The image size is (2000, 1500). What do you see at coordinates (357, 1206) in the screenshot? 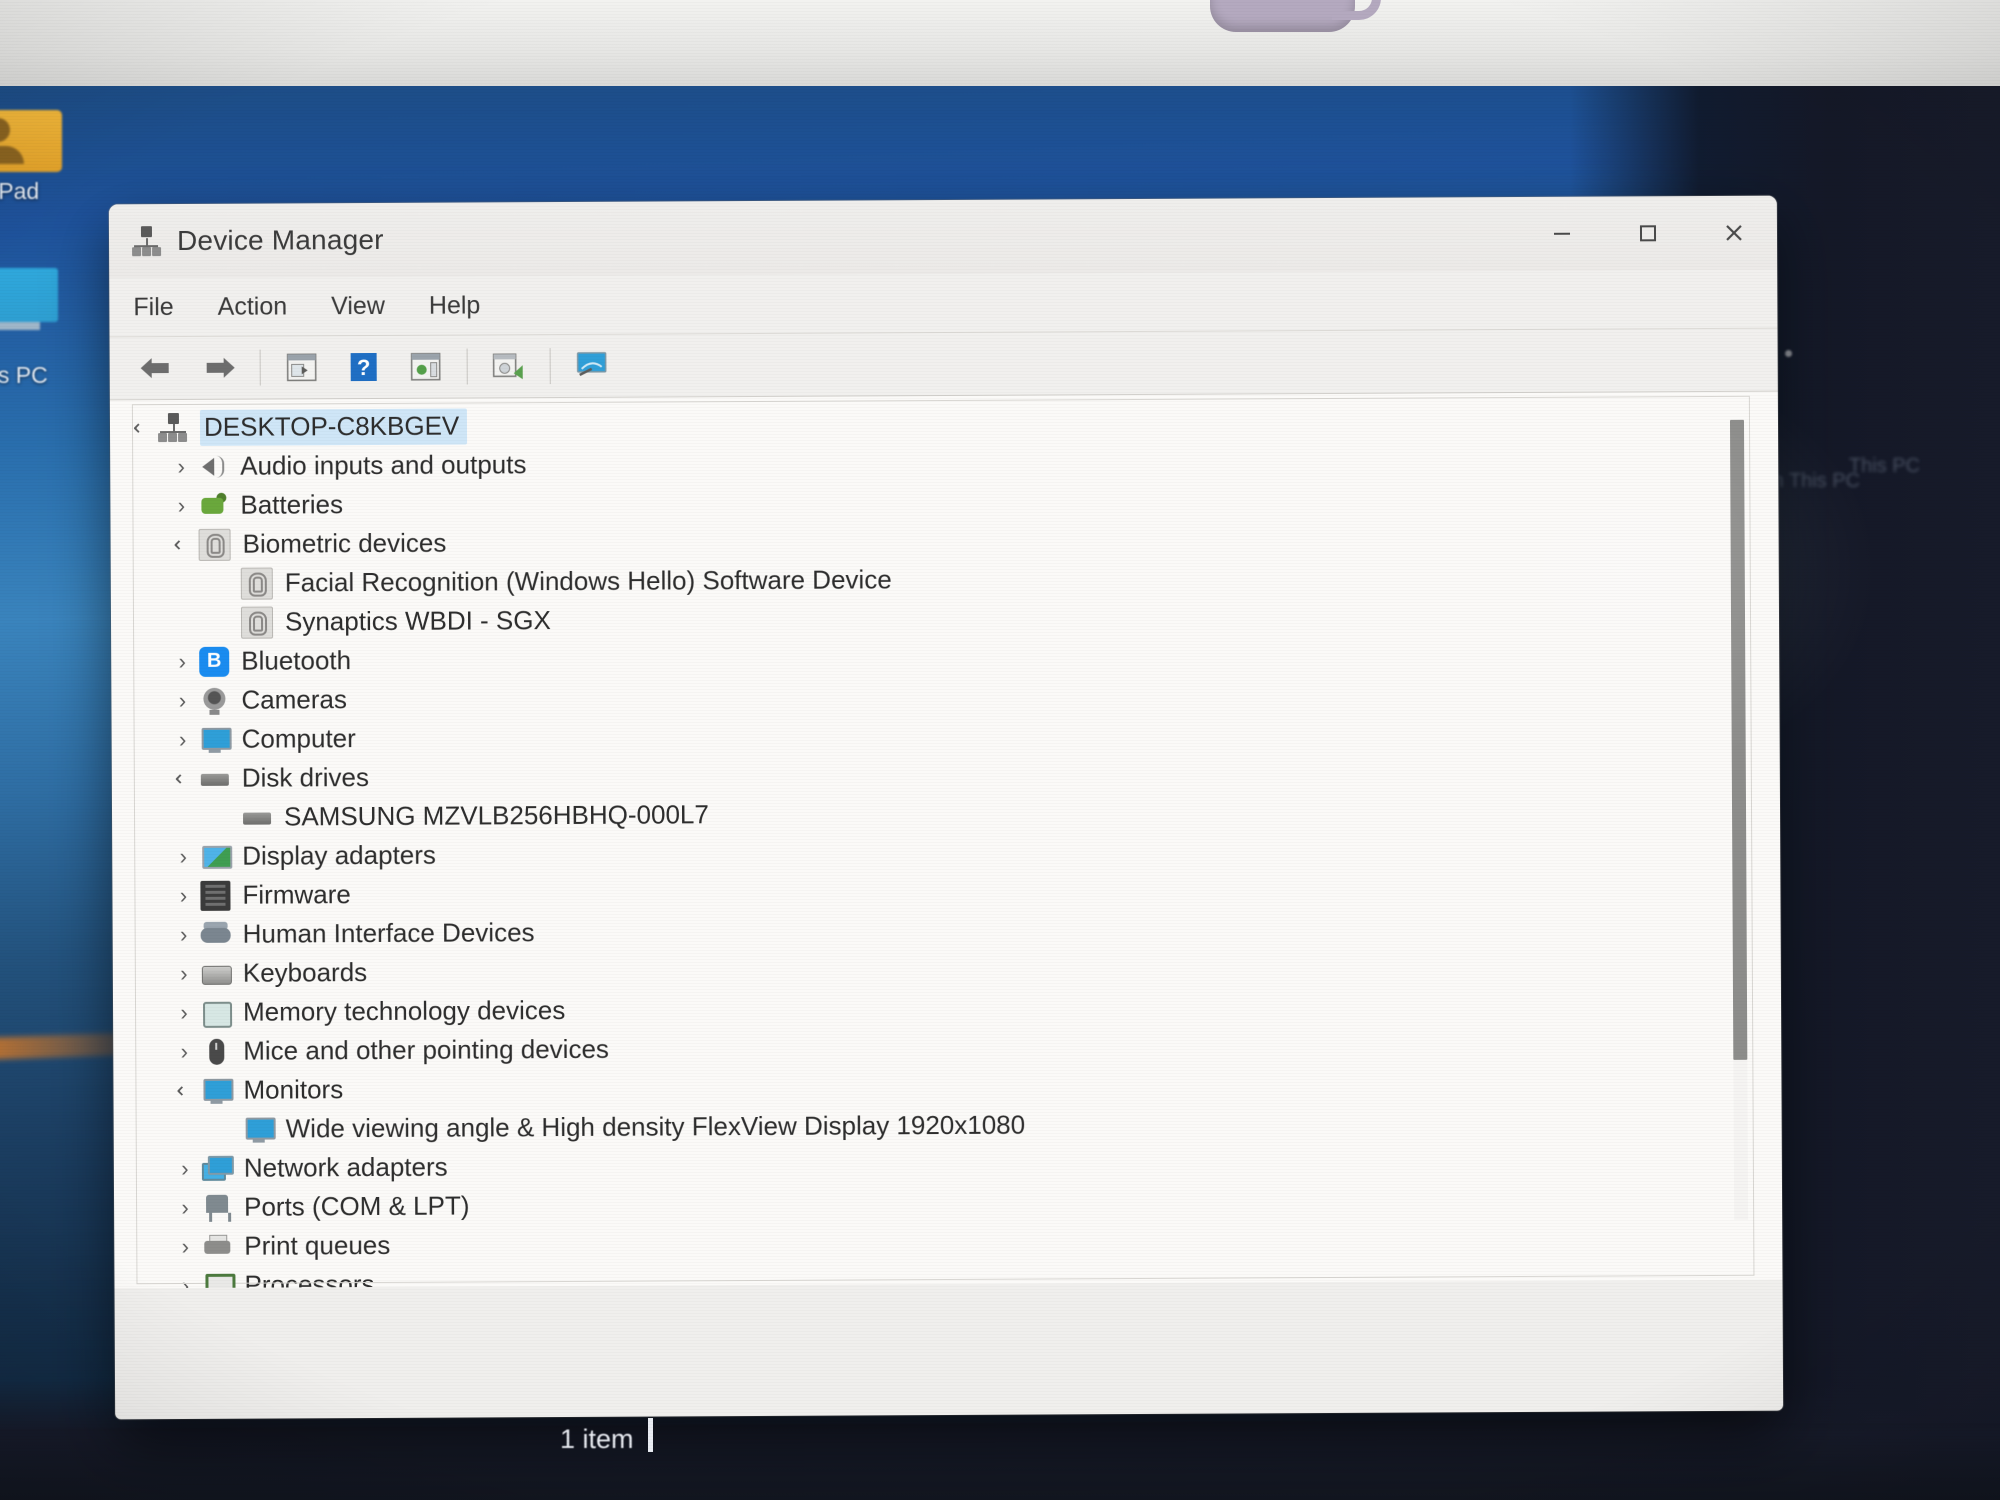
I see `tree-item-label: Ports (COM & LPT)` at bounding box center [357, 1206].